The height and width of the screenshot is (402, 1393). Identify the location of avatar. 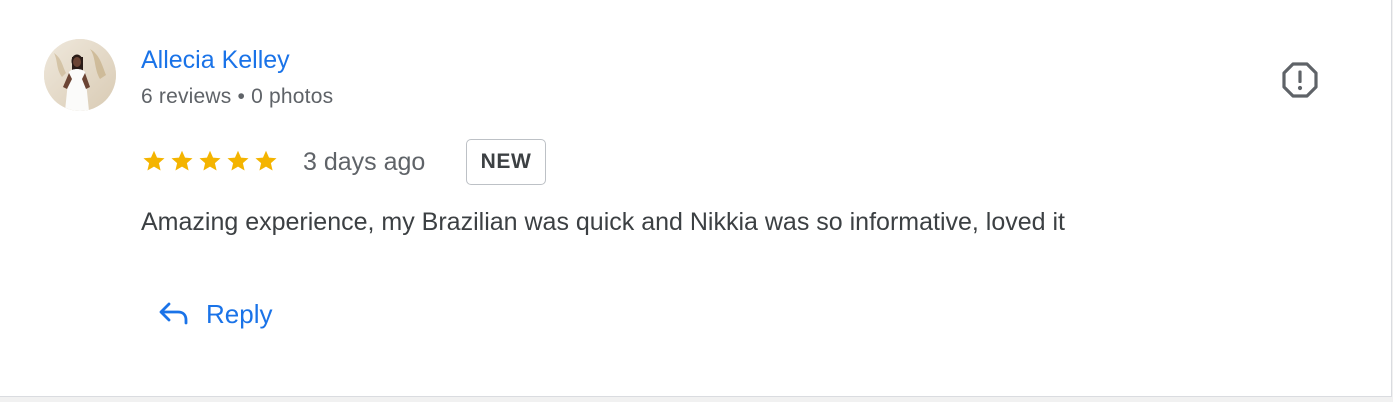
(80, 75).